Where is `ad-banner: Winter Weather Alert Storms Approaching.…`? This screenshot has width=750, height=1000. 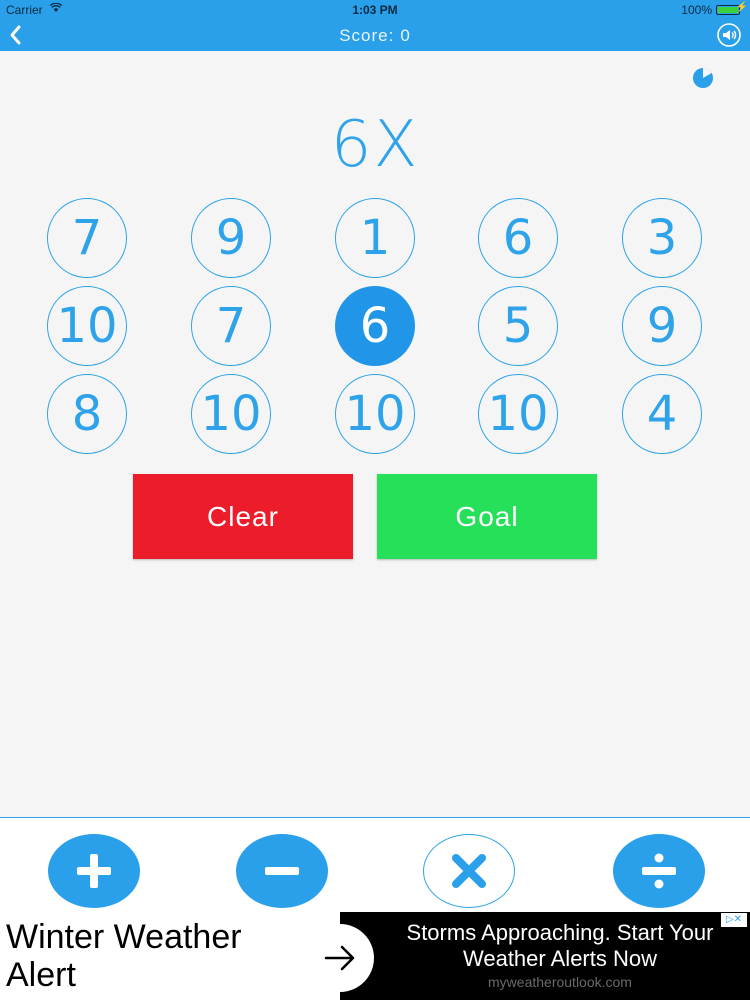
ad-banner: Winter Weather Alert Storms Approaching.… is located at coordinates (375, 956).